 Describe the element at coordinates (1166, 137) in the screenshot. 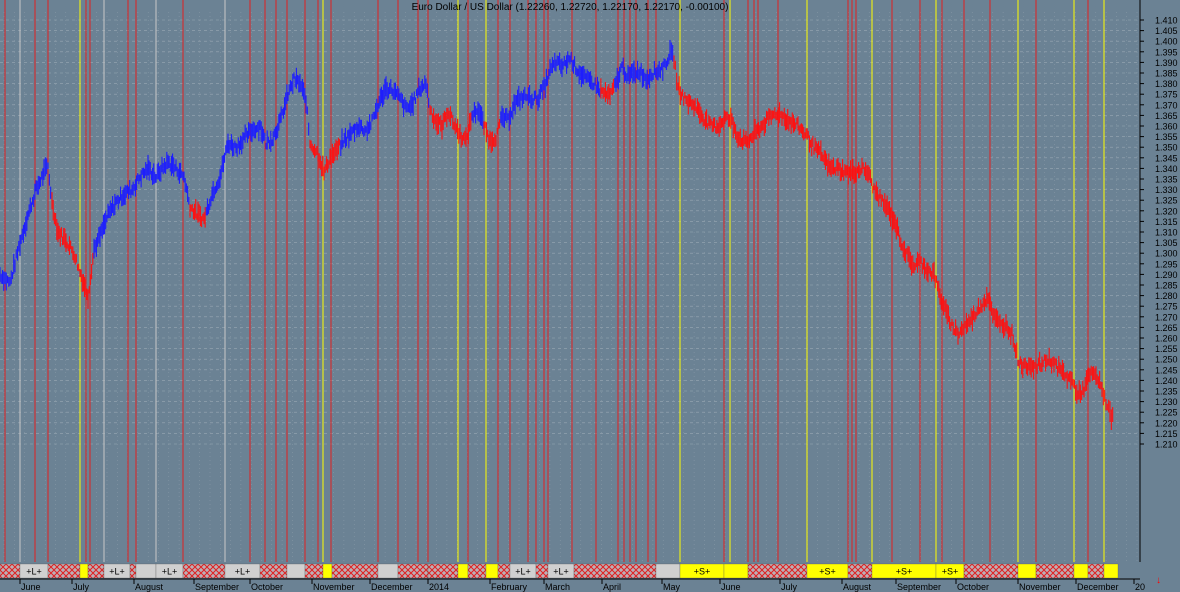

I see `y-tick-label: 1.355` at that location.